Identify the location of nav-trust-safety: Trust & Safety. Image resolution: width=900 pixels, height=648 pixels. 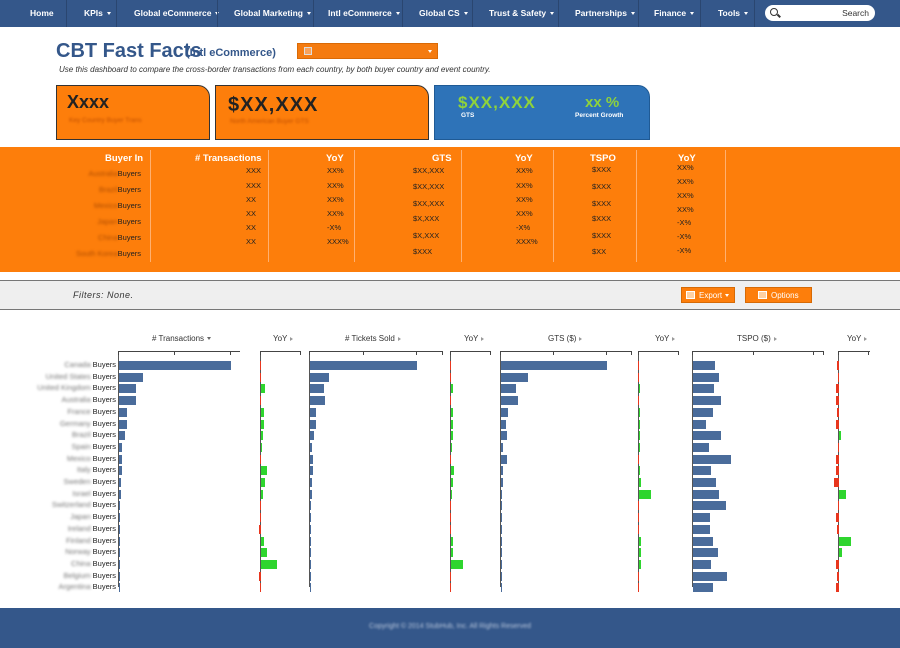
(522, 13).